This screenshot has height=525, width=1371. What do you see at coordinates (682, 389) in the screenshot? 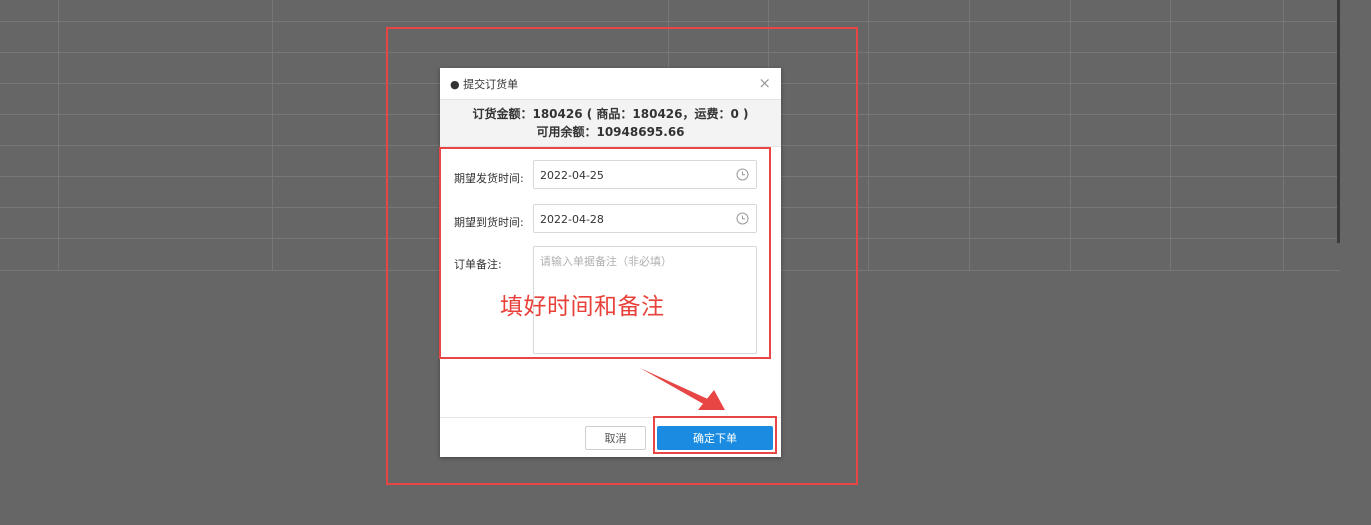
I see `annotation-arrow-icon` at bounding box center [682, 389].